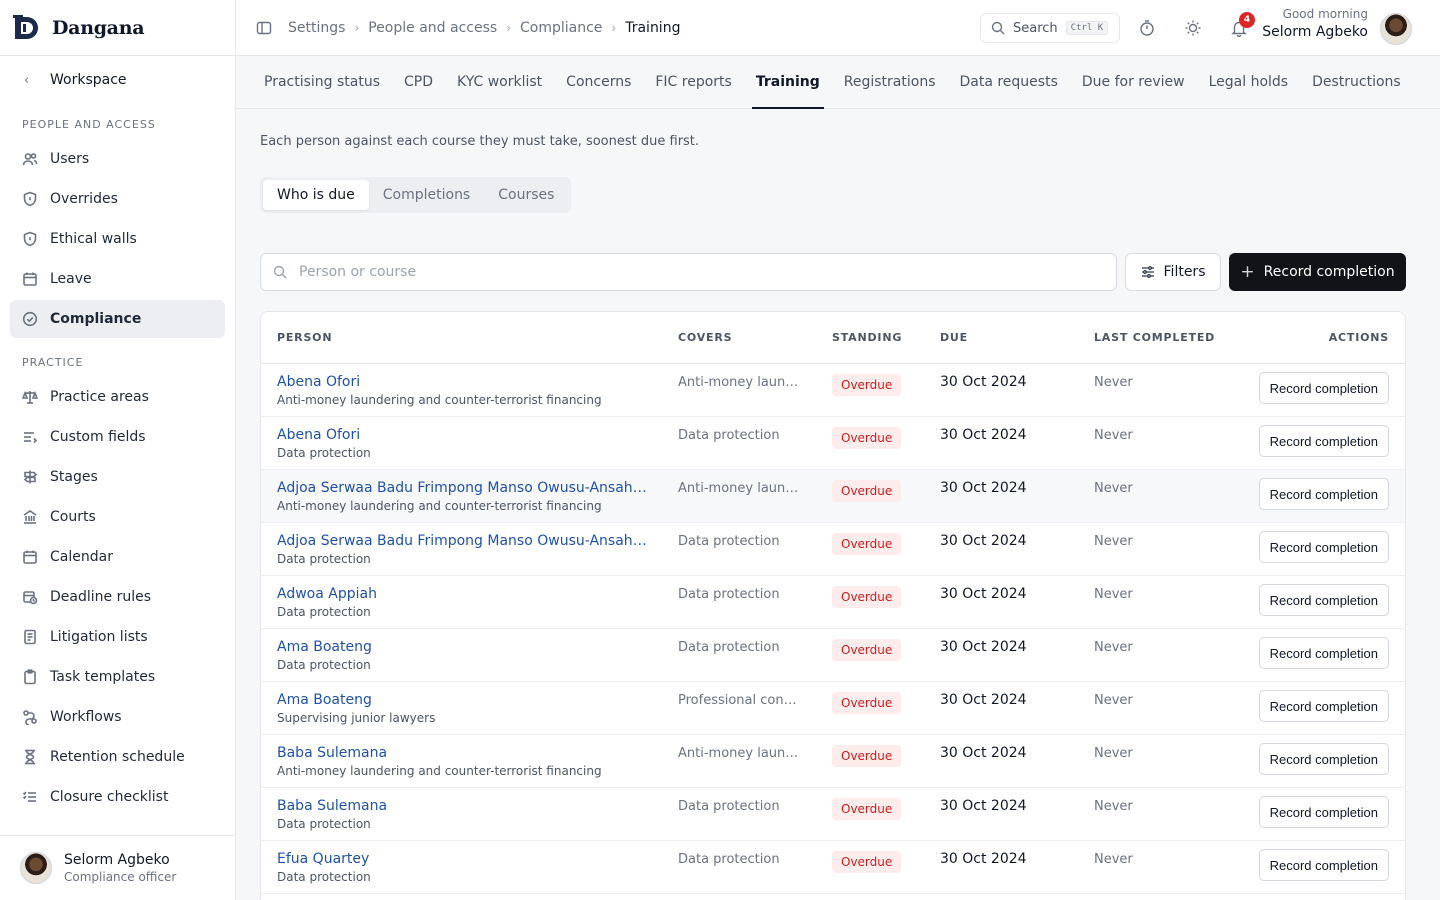  What do you see at coordinates (1147, 272) in the screenshot?
I see `sliders-icon` at bounding box center [1147, 272].